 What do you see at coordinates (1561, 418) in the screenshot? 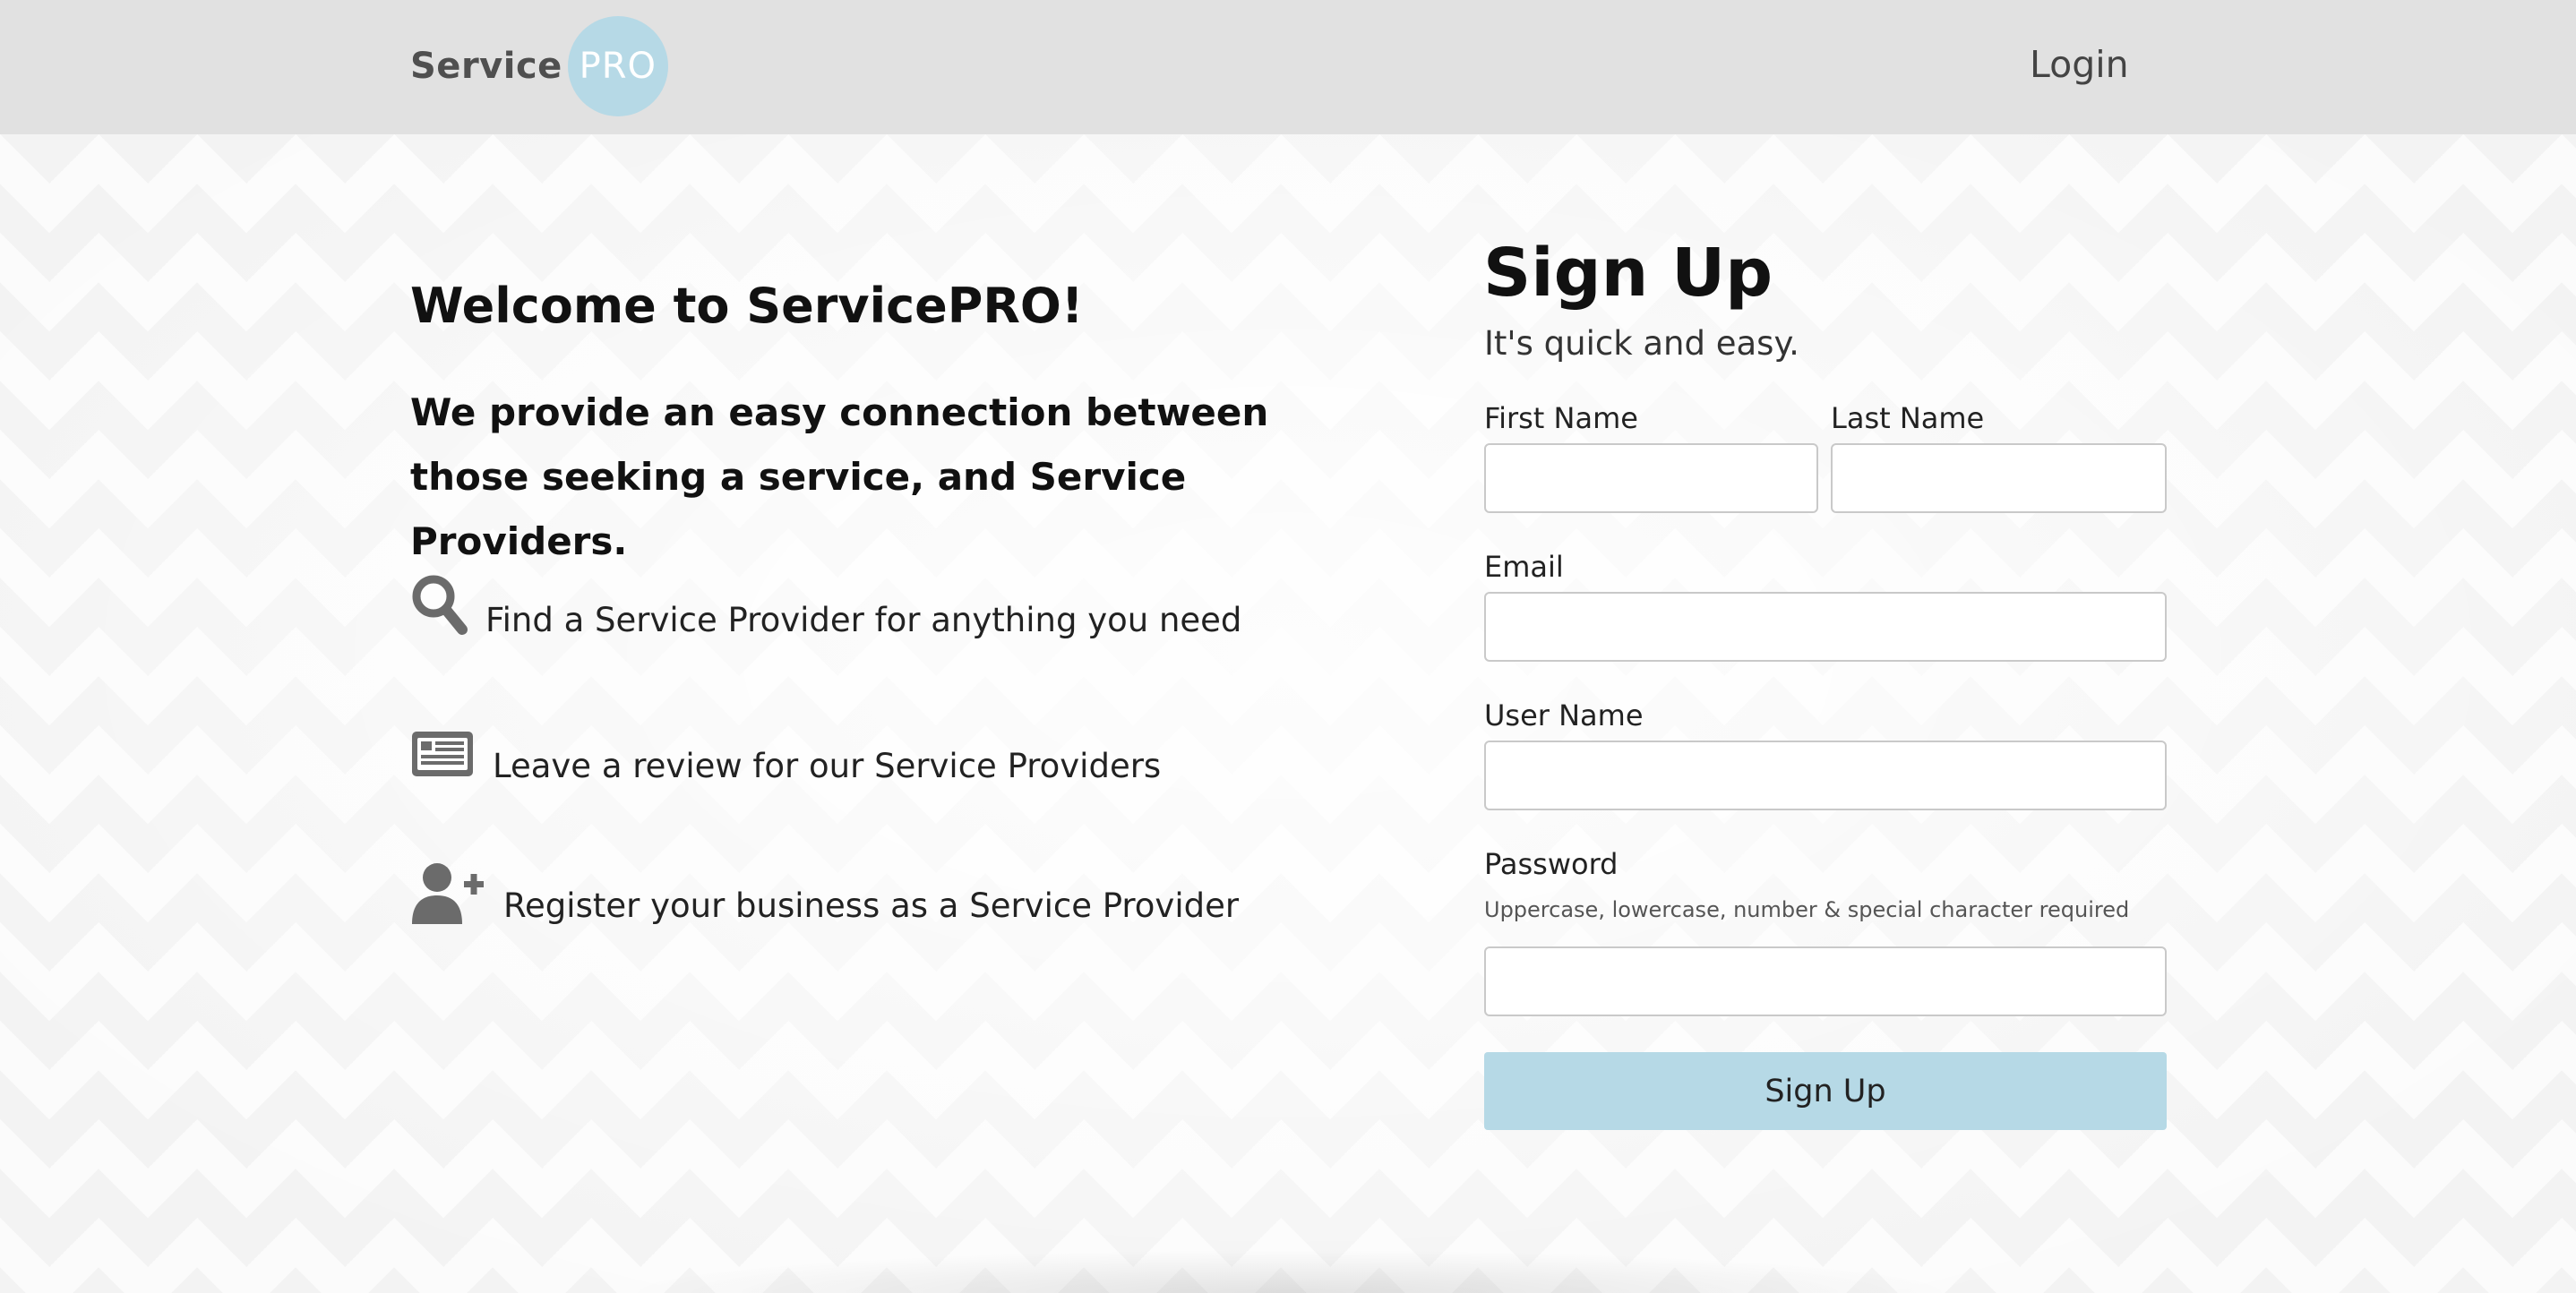
I see `first-name-label: First Name` at bounding box center [1561, 418].